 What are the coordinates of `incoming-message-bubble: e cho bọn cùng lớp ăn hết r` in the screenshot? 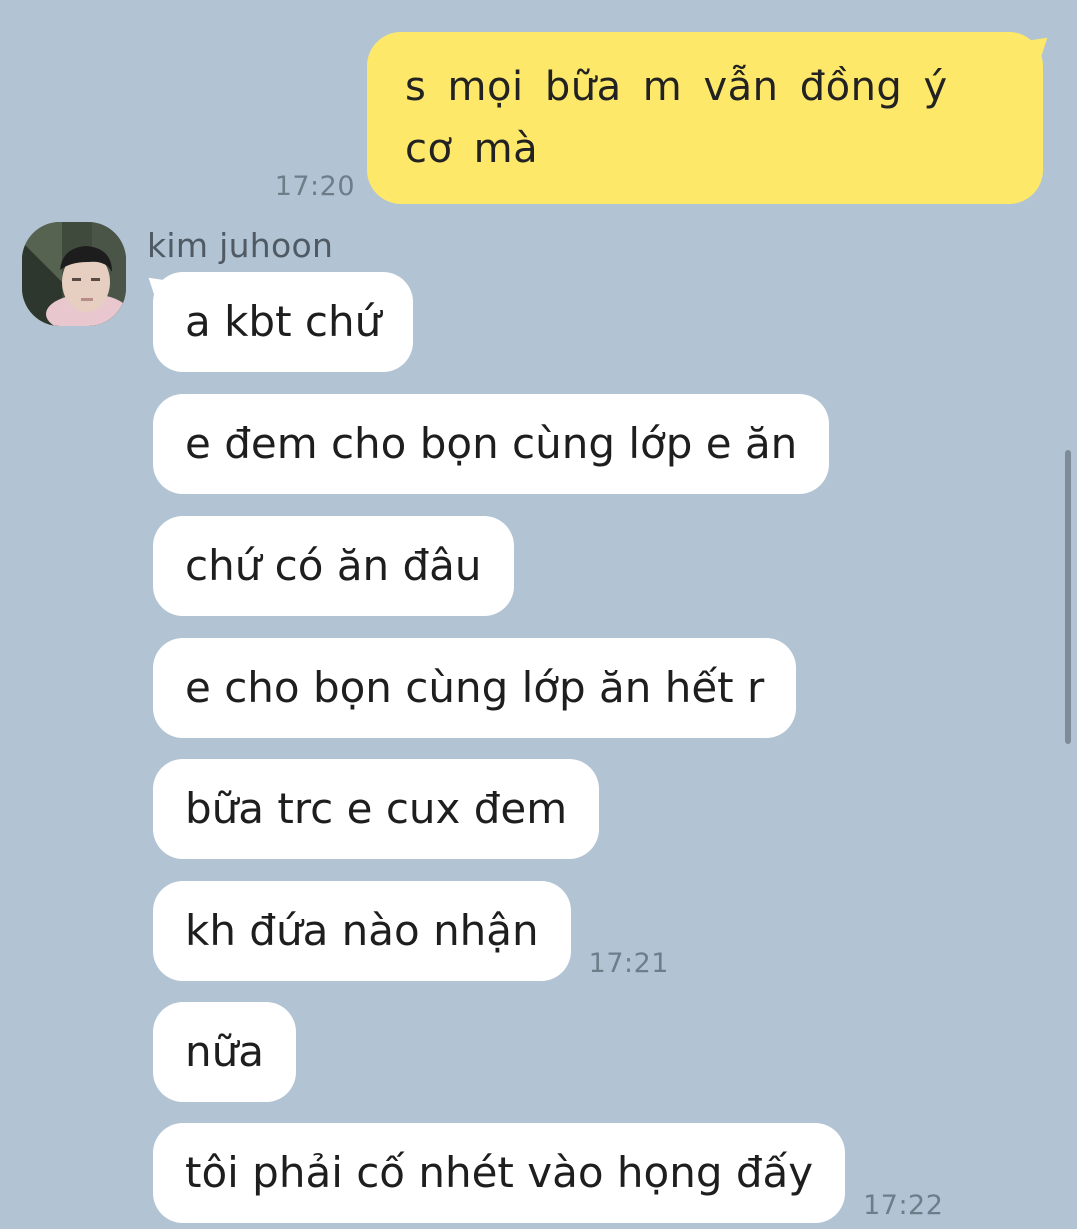 It's located at (475, 688).